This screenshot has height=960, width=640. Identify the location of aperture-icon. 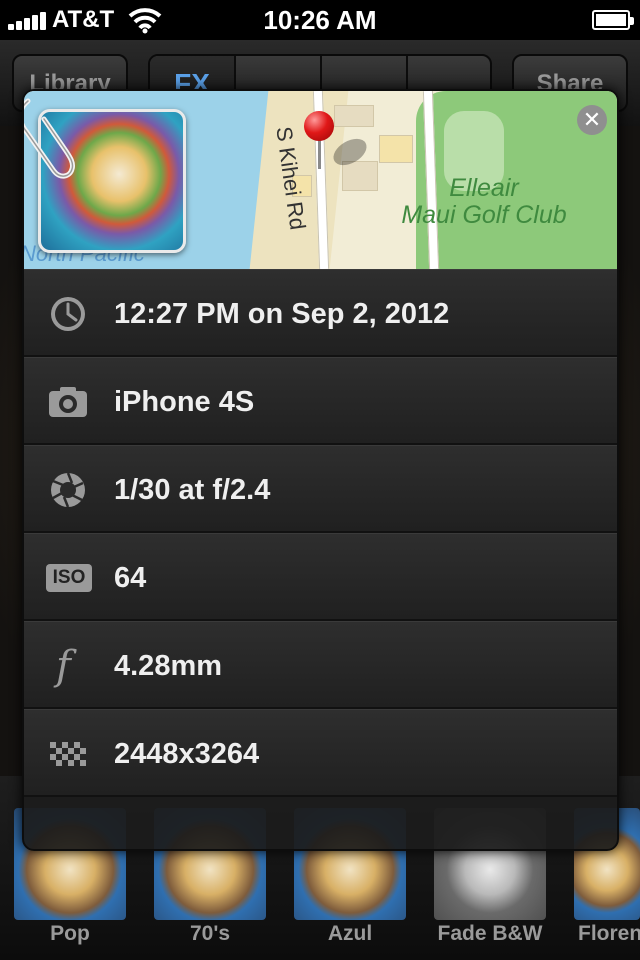
(68, 490).